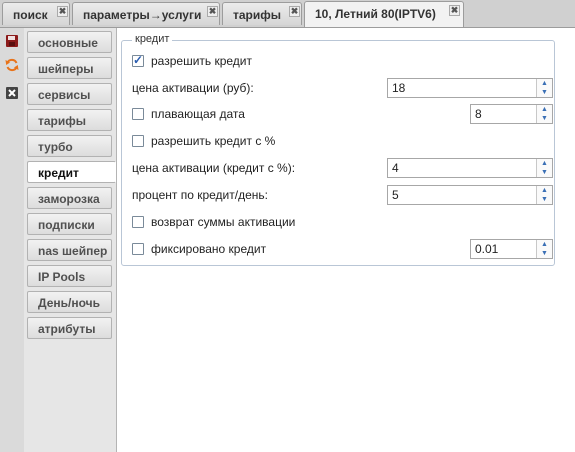 The width and height of the screenshot is (575, 452). What do you see at coordinates (138, 114) in the screenshot?
I see `floating-date-checkbox` at bounding box center [138, 114].